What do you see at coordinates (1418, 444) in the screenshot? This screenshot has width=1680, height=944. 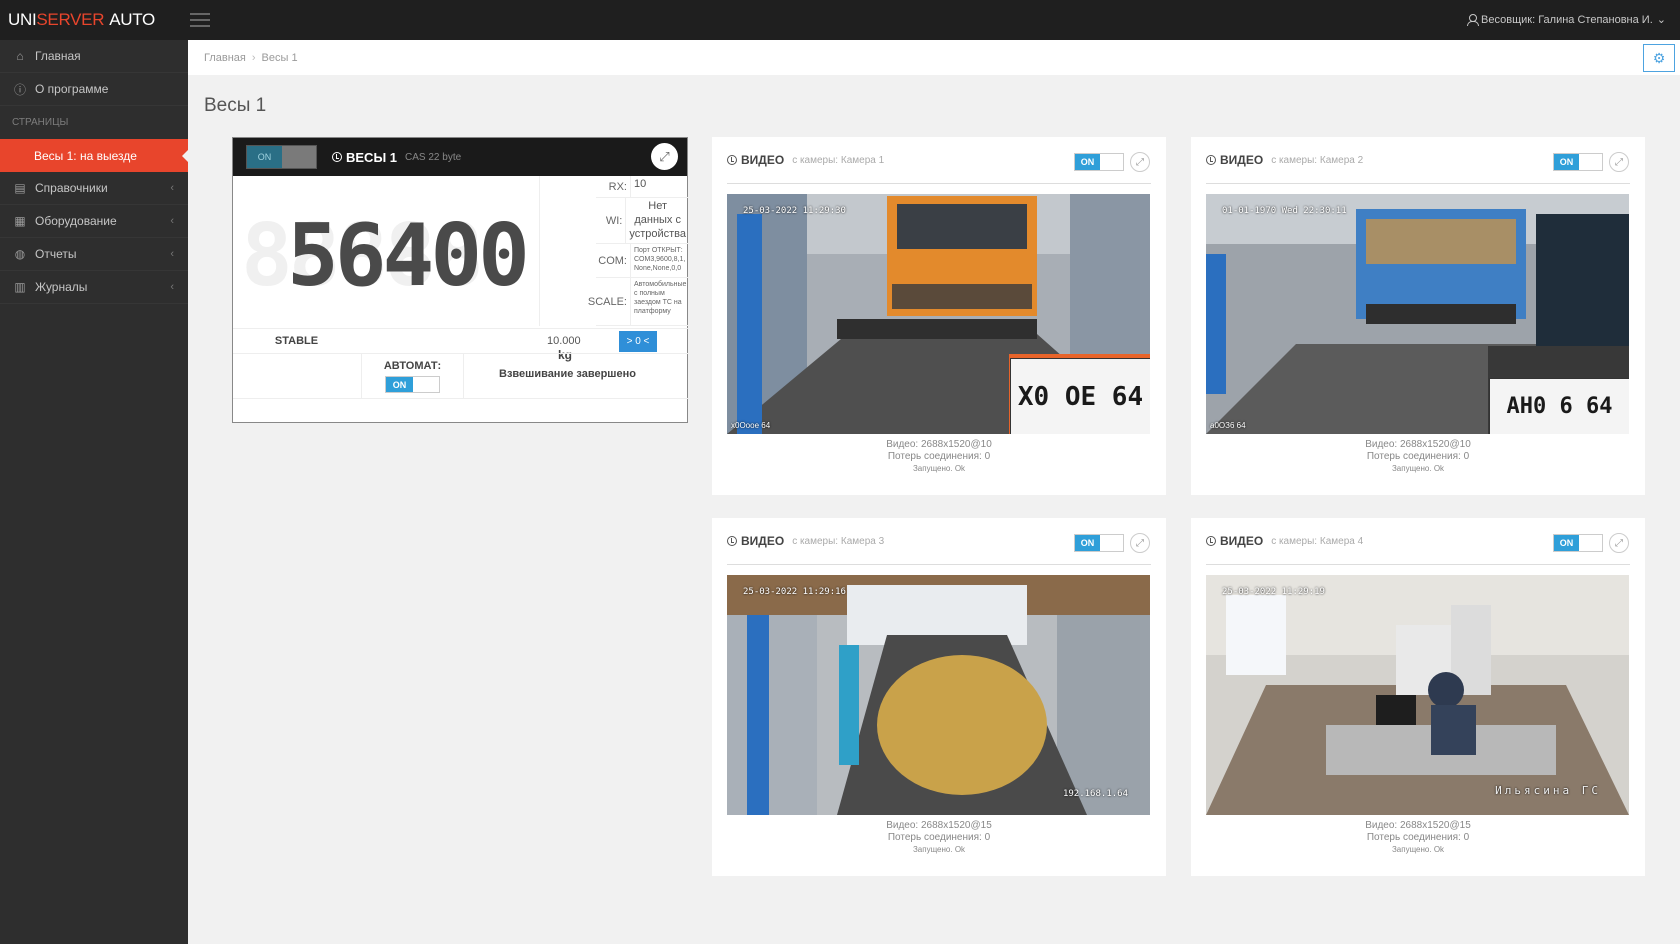 I see `video-resolution: Видео: 2688x1520@10` at bounding box center [1418, 444].